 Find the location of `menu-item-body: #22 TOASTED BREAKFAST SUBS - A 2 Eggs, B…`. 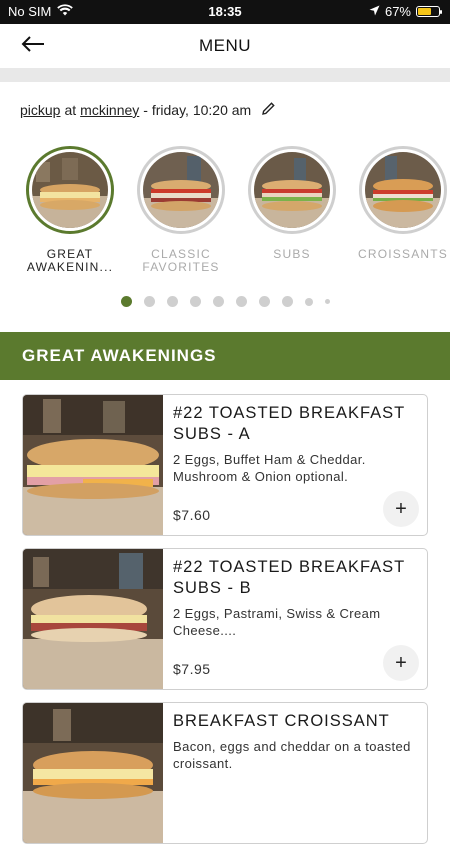

menu-item-body: #22 TOASTED BREAKFAST SUBS - A 2 Eggs, B… is located at coordinates (296, 465).